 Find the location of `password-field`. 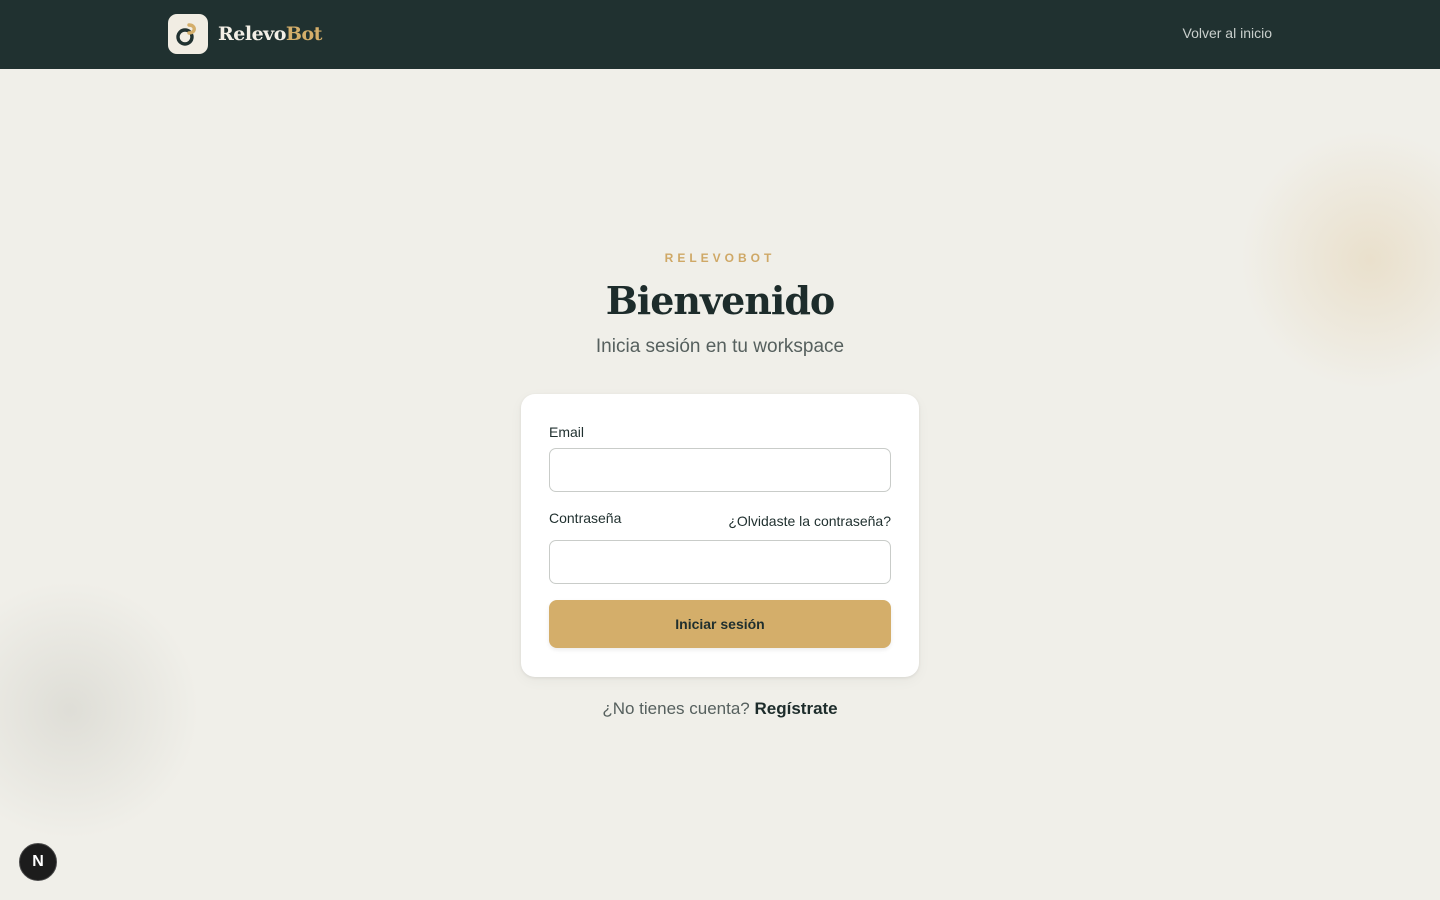

password-field is located at coordinates (720, 562).